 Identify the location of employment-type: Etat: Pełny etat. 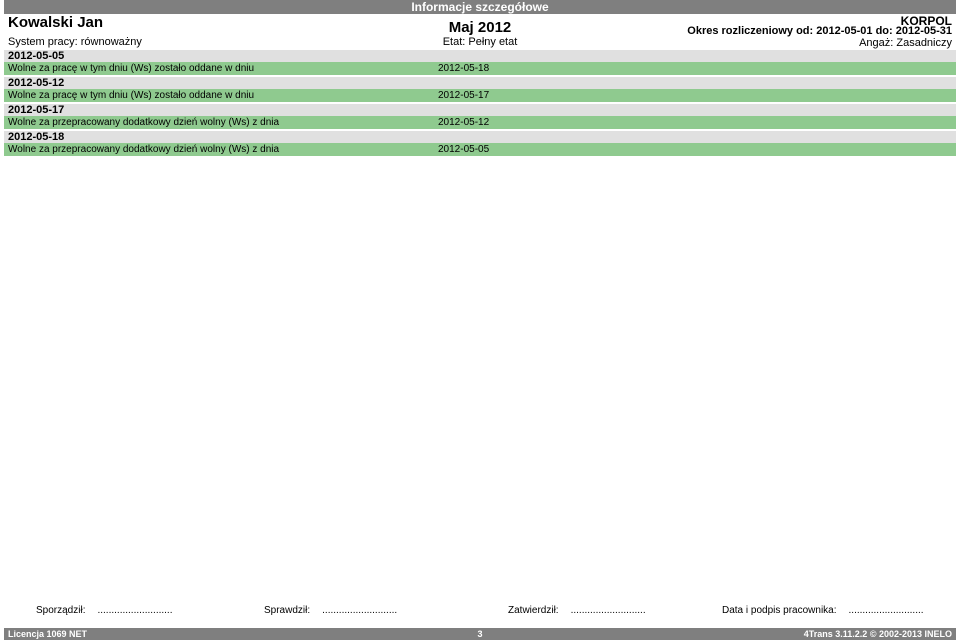
(480, 42).